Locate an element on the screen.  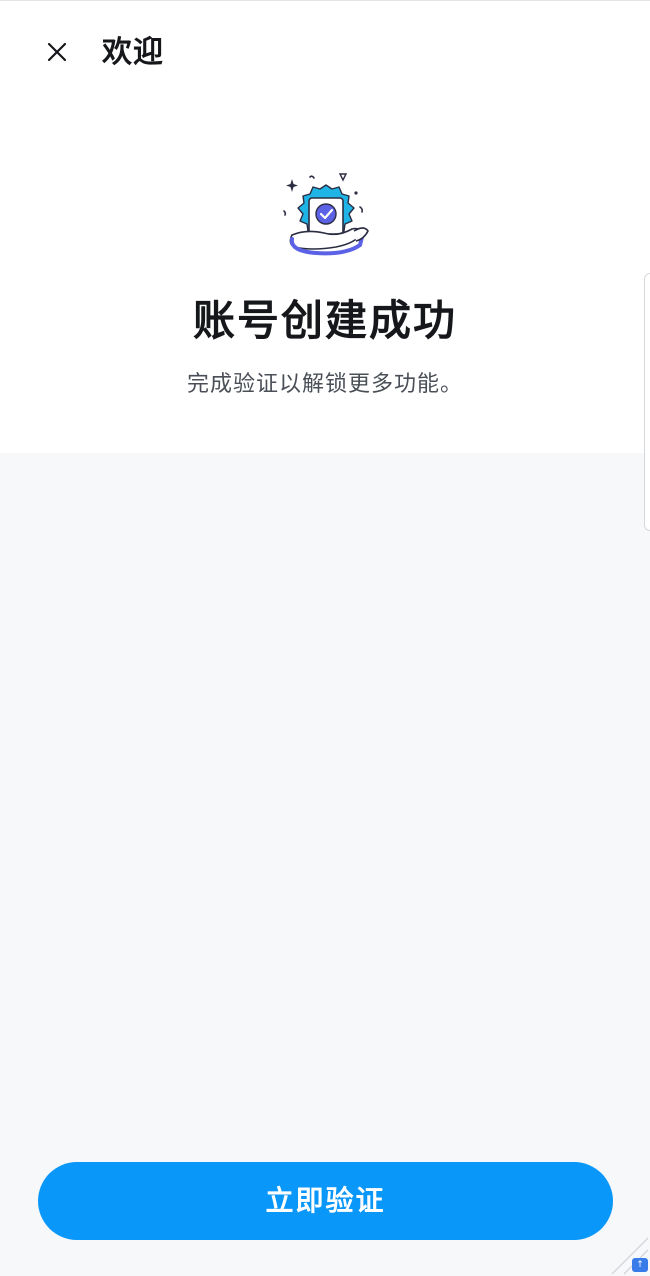
close-button is located at coordinates (57, 52).